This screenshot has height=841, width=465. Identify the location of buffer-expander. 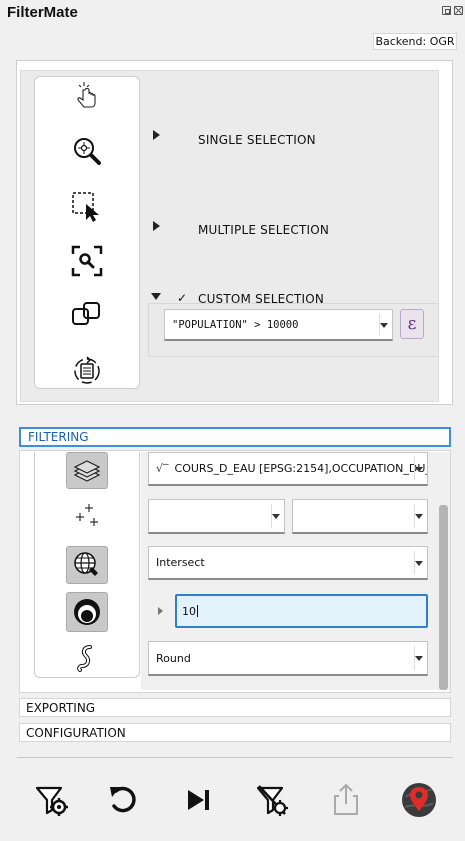
(160, 611).